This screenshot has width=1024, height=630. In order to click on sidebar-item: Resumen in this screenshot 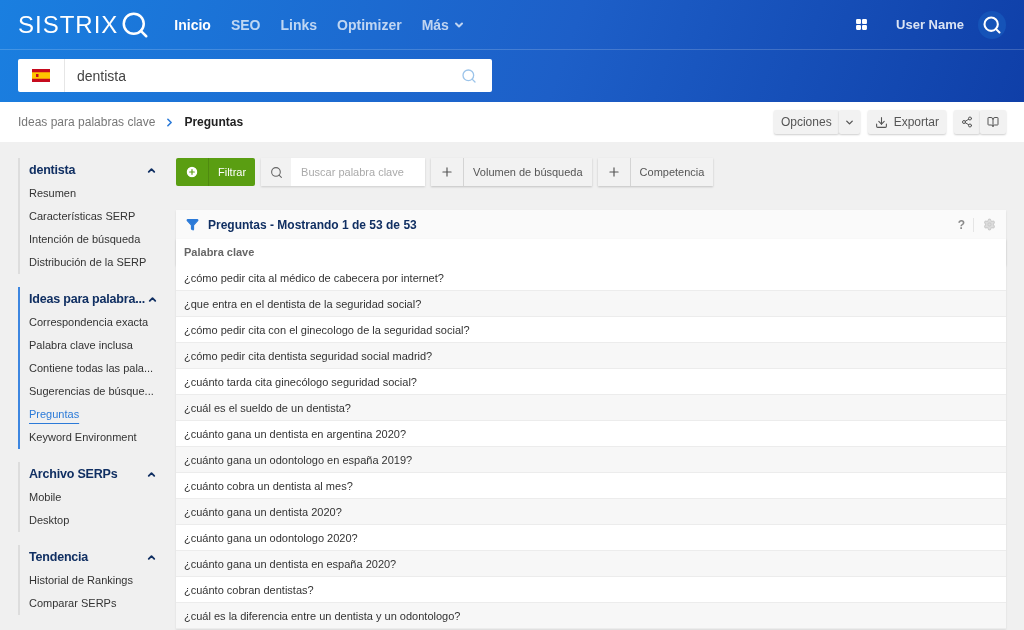, I will do `click(53, 193)`.